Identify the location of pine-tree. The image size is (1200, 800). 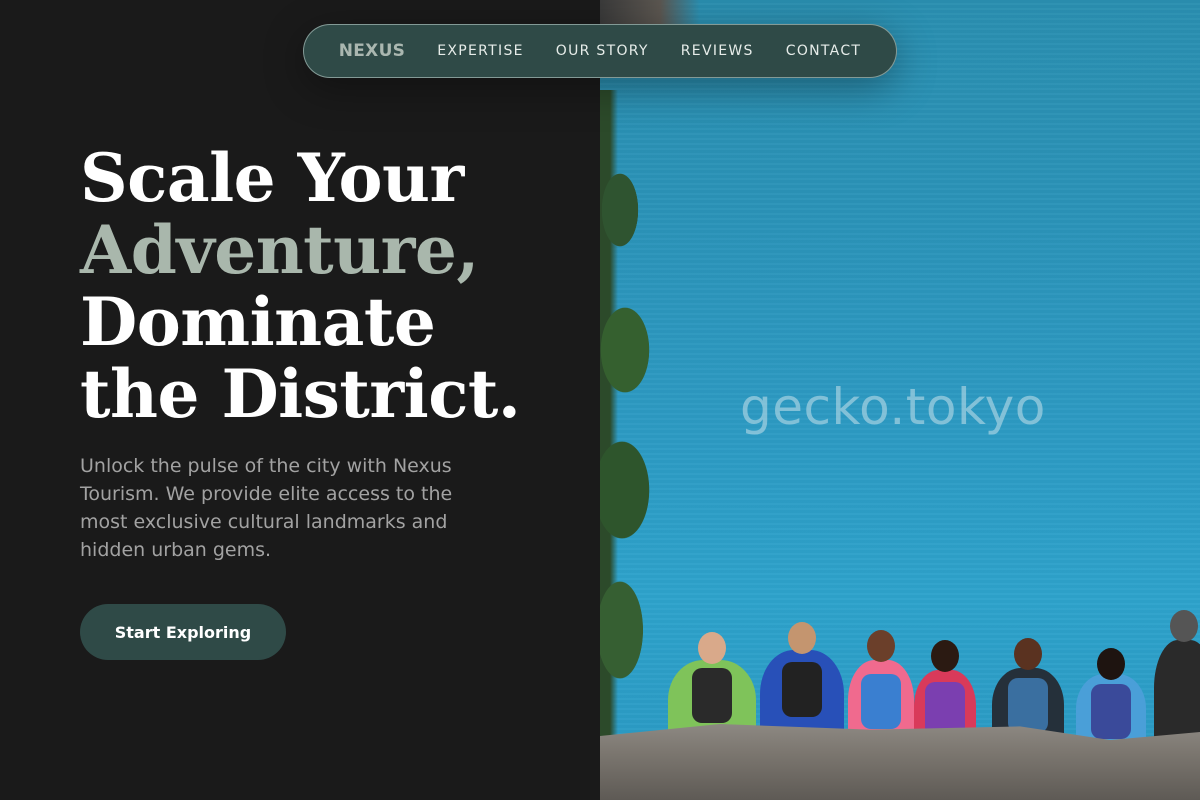
(635, 415).